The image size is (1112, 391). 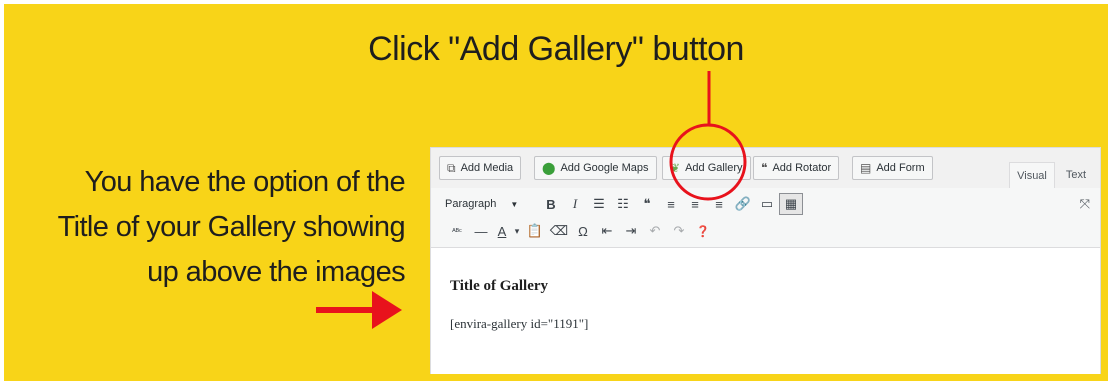 I want to click on annotation-highlight-circle, so click(x=708, y=162).